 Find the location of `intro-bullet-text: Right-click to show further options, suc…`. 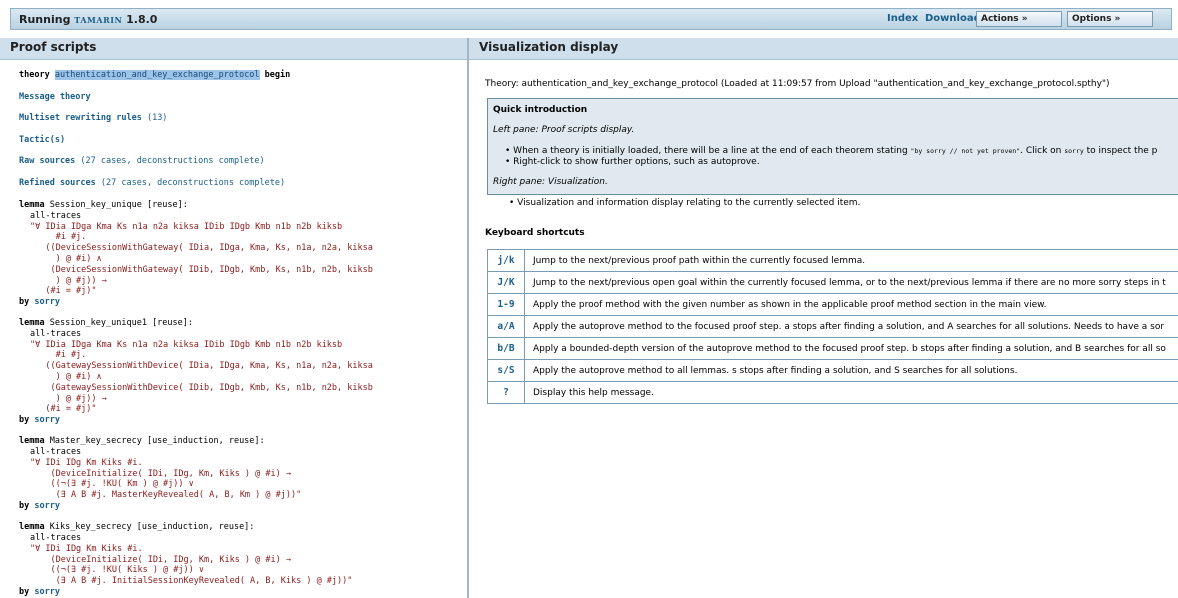

intro-bullet-text: Right-click to show further options, suc… is located at coordinates (636, 162).